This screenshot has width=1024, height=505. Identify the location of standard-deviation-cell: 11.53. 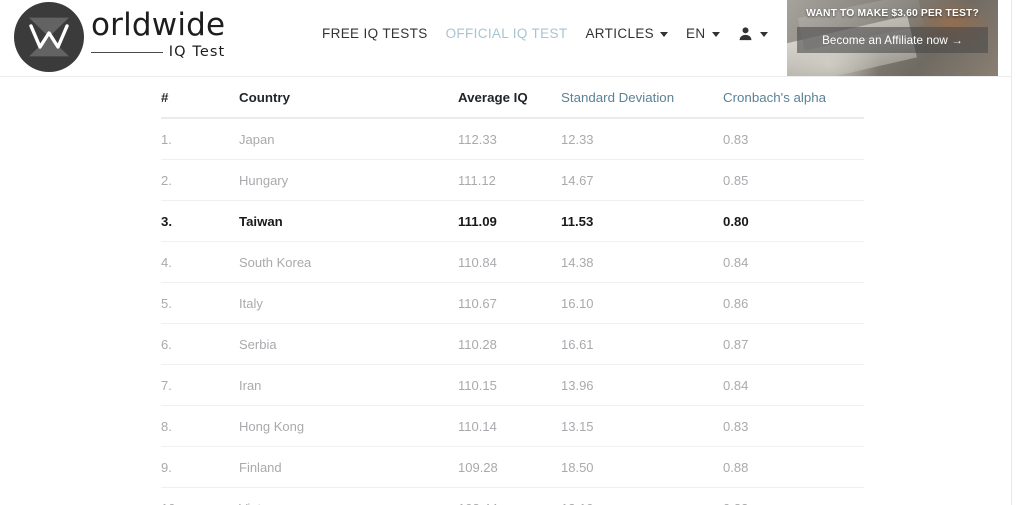
(642, 221).